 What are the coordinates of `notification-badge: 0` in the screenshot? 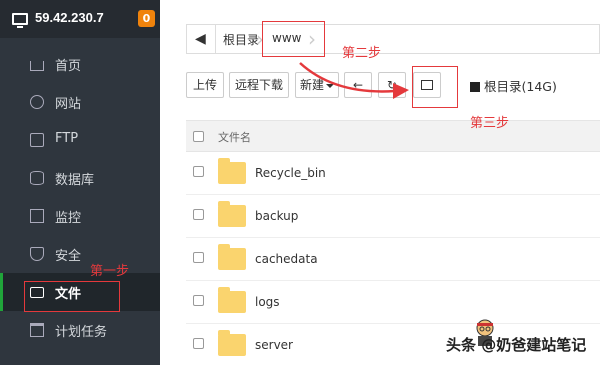 It's located at (146, 18).